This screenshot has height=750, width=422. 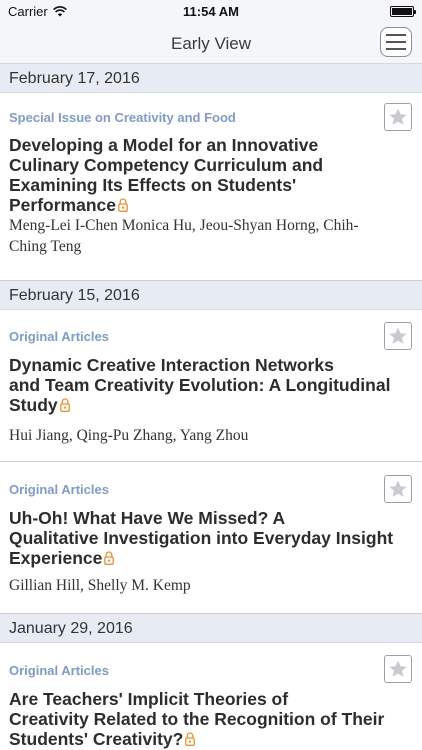 I want to click on article-authors: Hui Jiang, Qing-Pu Zhang, Yang Zhou, so click(x=209, y=435).